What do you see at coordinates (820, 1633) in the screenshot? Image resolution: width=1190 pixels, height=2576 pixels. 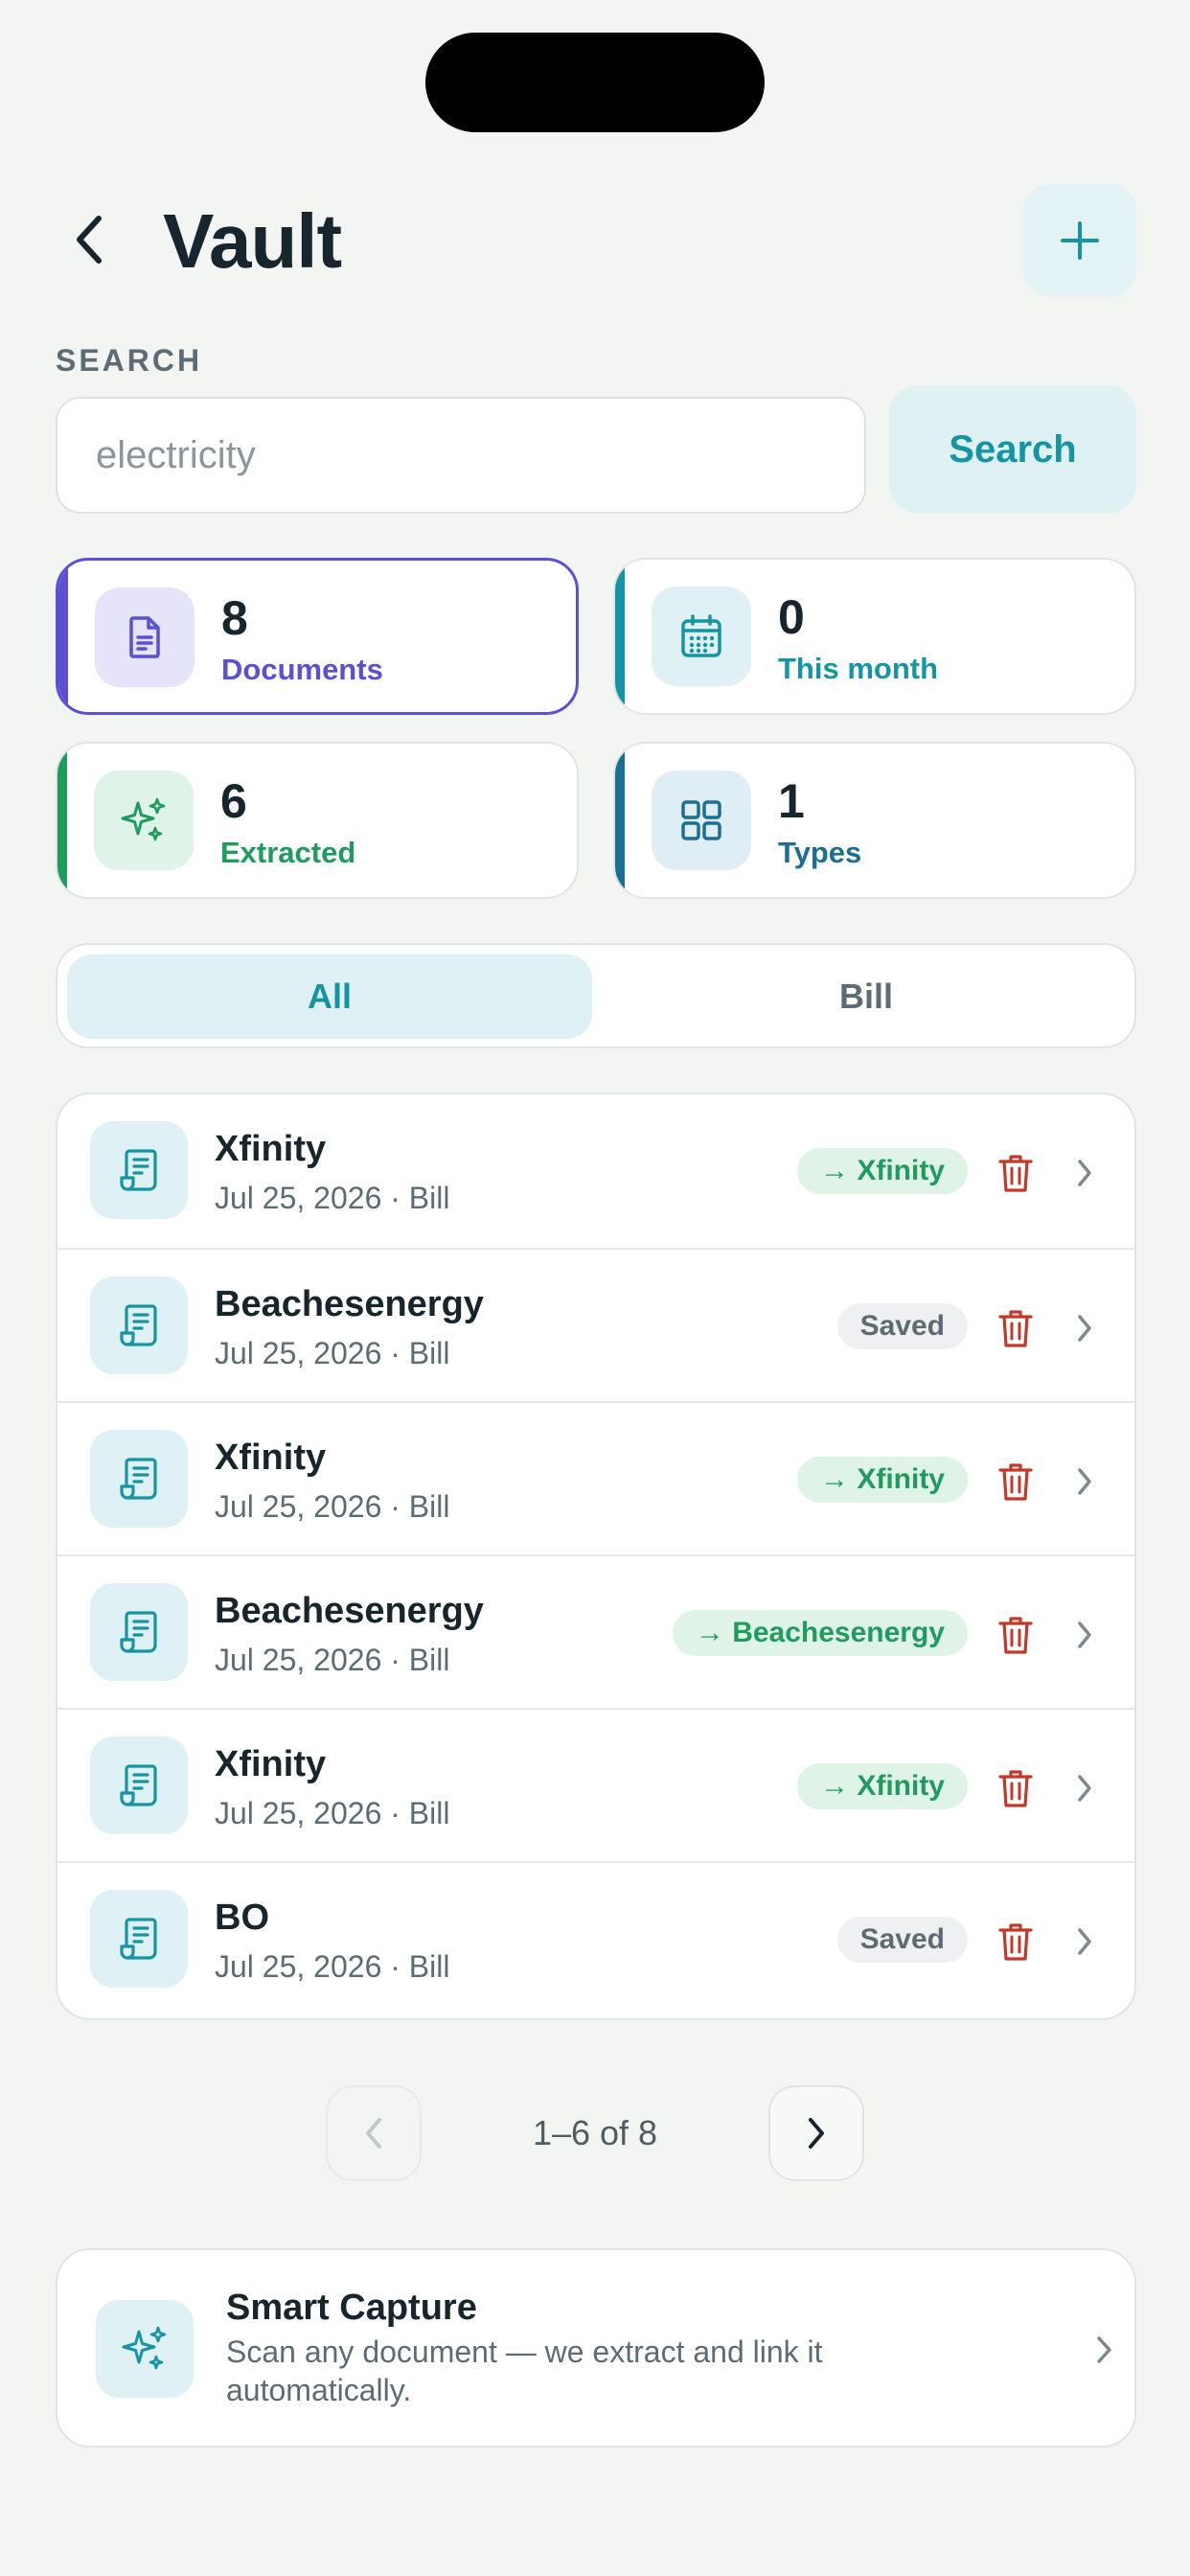 I see `status-badge: → Beachesenergy` at bounding box center [820, 1633].